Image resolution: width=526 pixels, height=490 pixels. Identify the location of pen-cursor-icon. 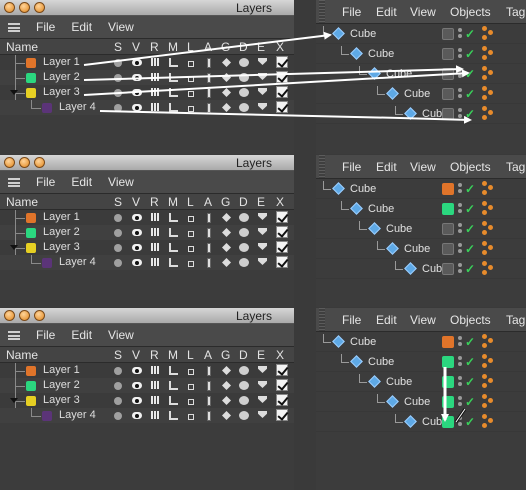
(460, 415).